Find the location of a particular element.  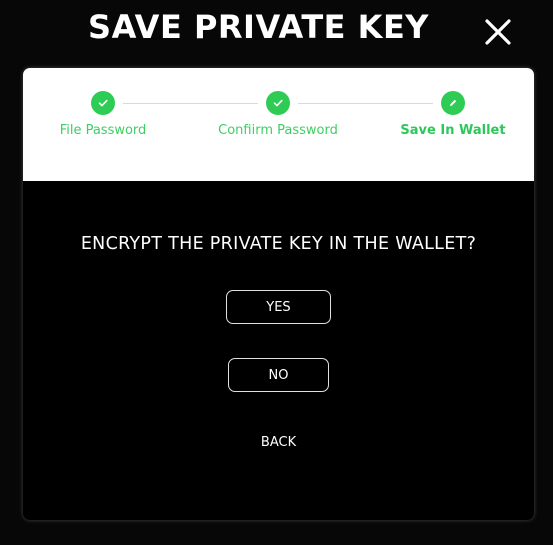

close-button is located at coordinates (498, 32).